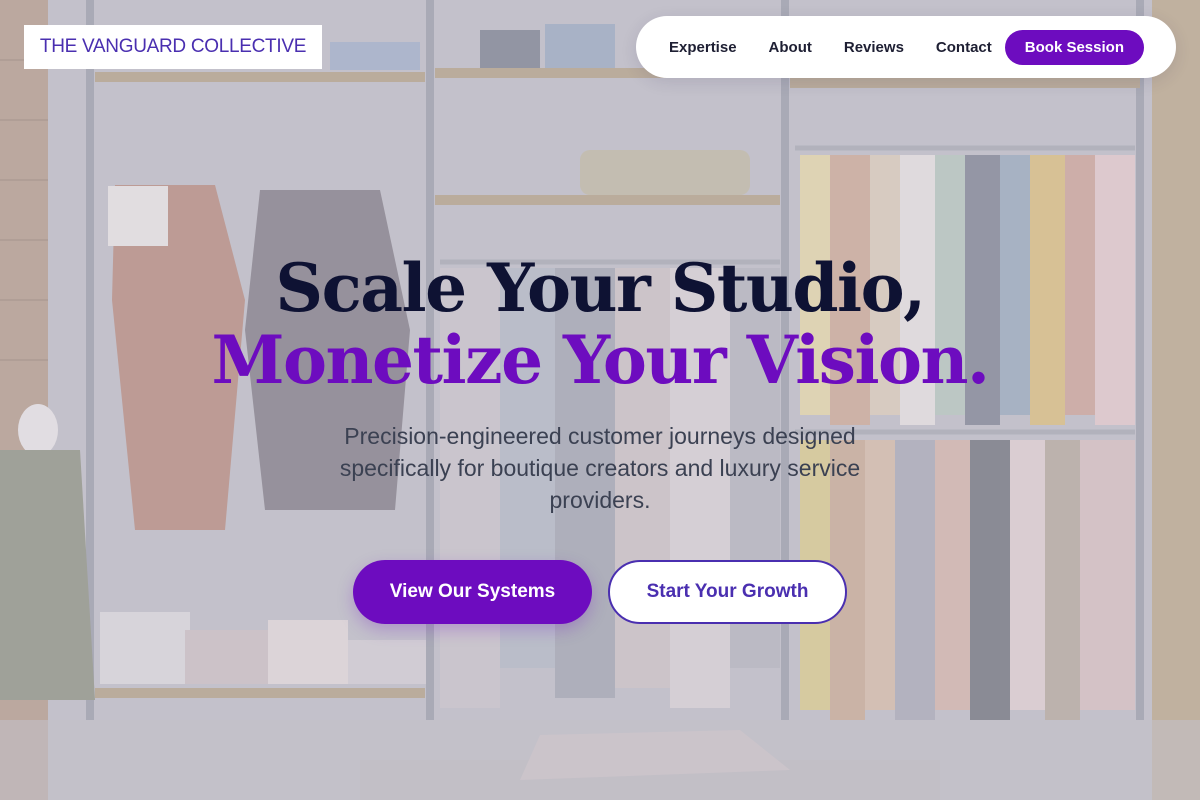 The image size is (1200, 800). What do you see at coordinates (874, 47) in the screenshot?
I see `nav-link-reviews: Reviews` at bounding box center [874, 47].